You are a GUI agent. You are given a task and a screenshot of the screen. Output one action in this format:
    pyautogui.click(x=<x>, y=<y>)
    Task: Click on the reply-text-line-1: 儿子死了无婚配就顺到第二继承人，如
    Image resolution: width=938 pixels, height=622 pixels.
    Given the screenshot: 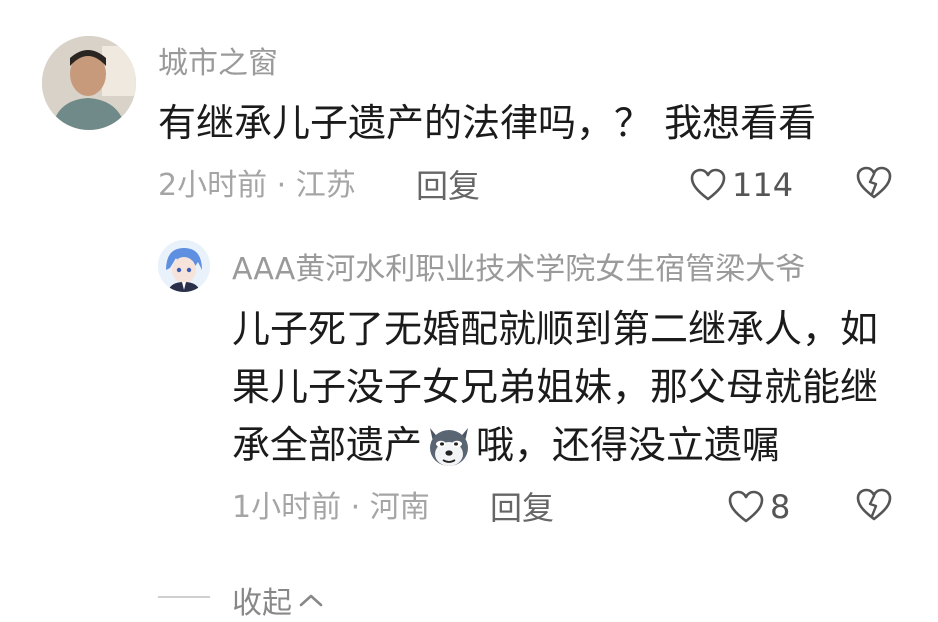 What is the action you would take?
    pyautogui.click(x=555, y=329)
    